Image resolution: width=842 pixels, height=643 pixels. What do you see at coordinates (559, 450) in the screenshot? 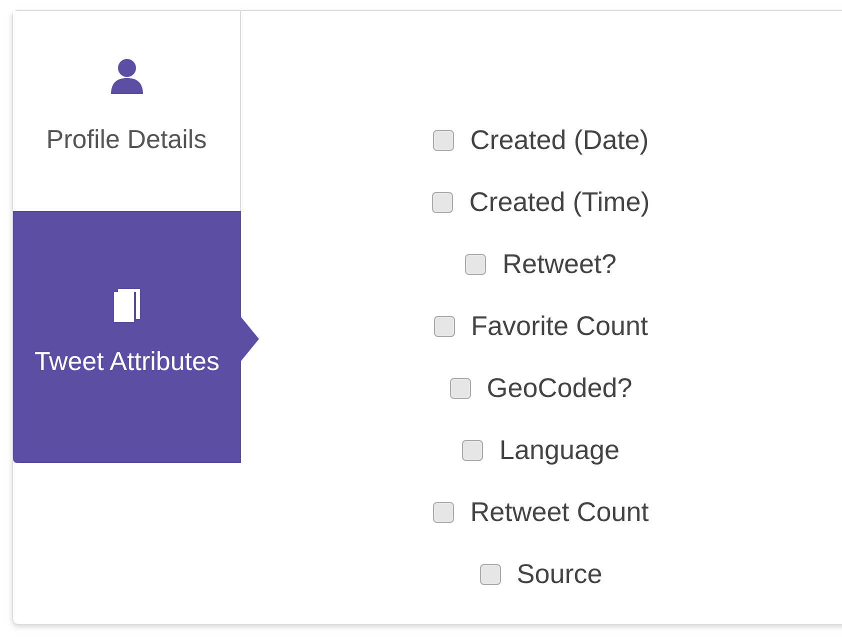
I see `option-label: Language` at bounding box center [559, 450].